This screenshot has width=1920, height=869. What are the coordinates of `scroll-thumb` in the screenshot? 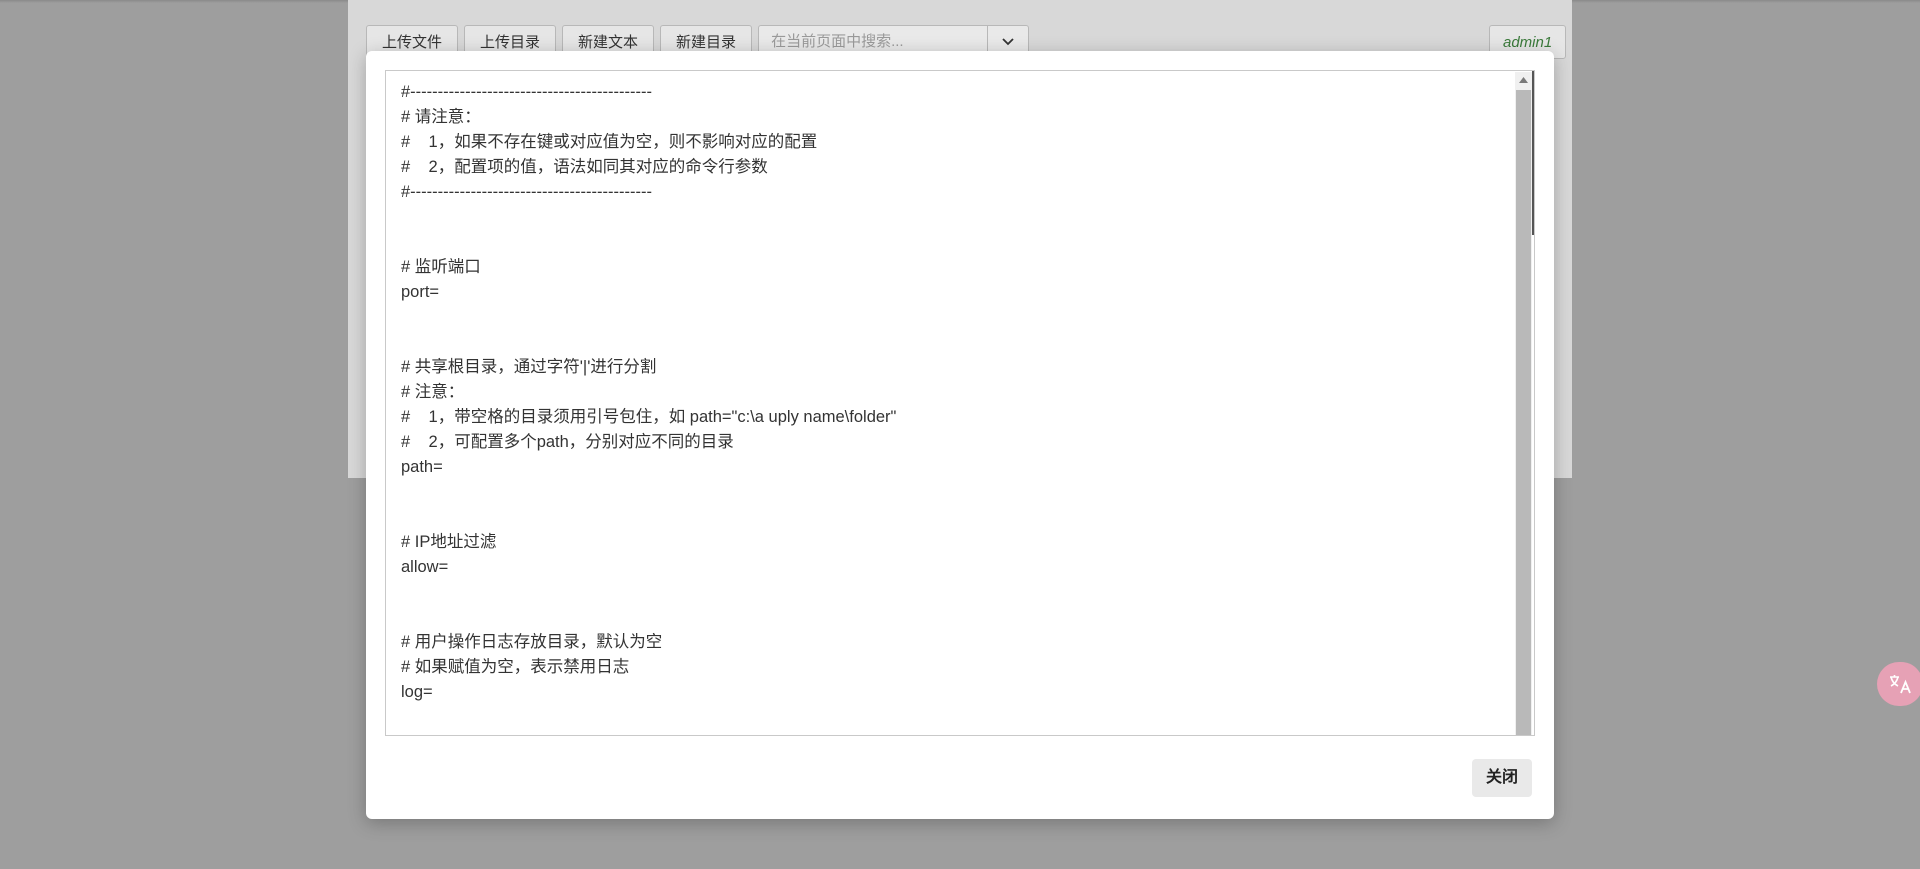 It's located at (1523, 412).